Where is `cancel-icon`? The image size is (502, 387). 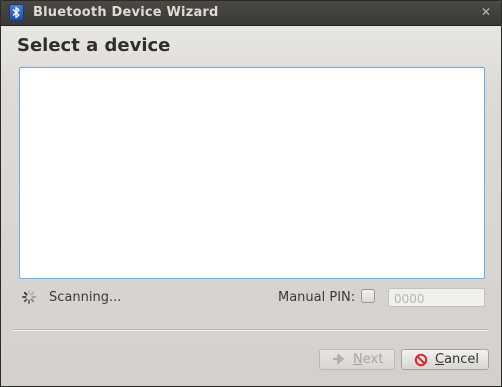
cancel-icon is located at coordinates (421, 360).